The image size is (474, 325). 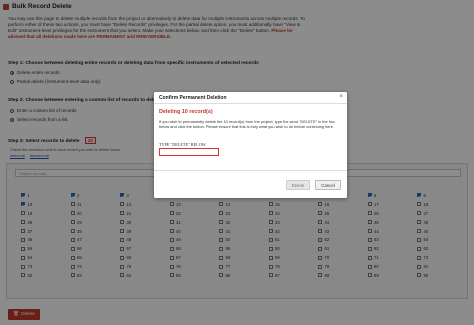 What do you see at coordinates (250, 184) in the screenshot?
I see `dialog-footer: Delete Cancel` at bounding box center [250, 184].